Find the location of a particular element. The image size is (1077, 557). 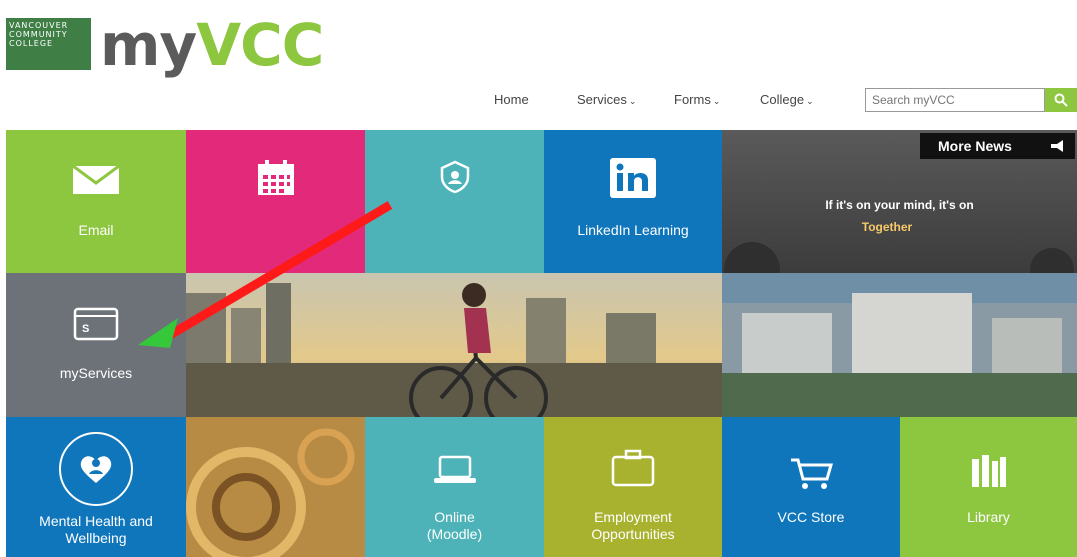

shopping-cart-icon is located at coordinates (811, 476).